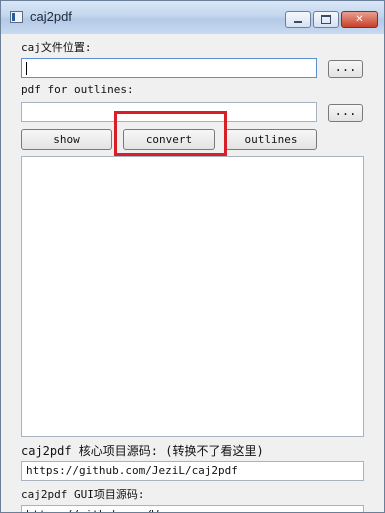  I want to click on gui-source-label: caj2pdf GUI项目源码:, so click(83, 494).